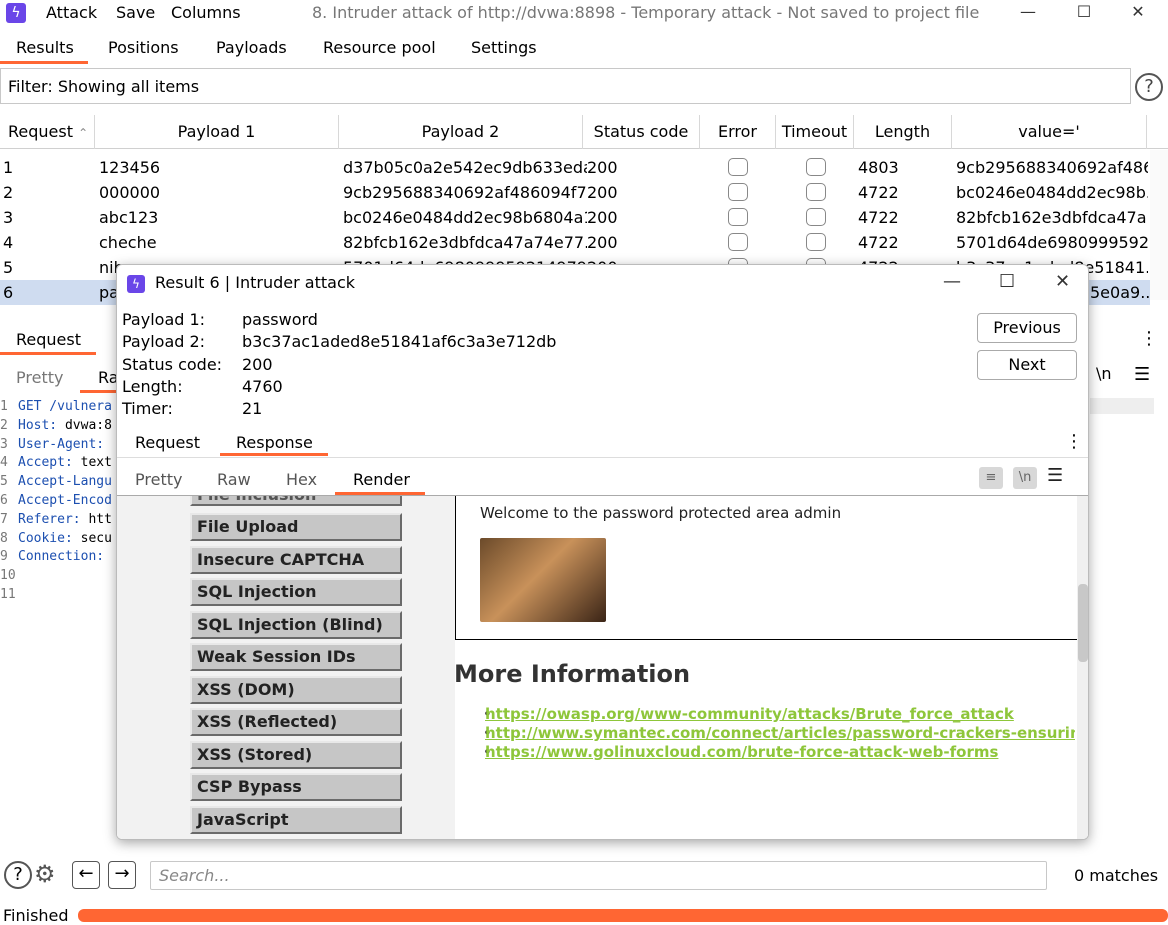 The width and height of the screenshot is (1168, 925). Describe the element at coordinates (296, 527) in the screenshot. I see `nav-file-upload: File Upload` at that location.